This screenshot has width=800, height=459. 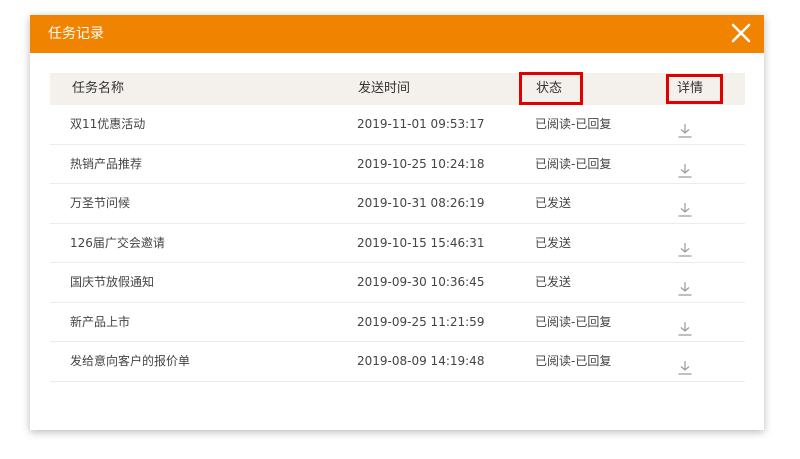 What do you see at coordinates (384, 88) in the screenshot?
I see `header-send-time: 发送时间` at bounding box center [384, 88].